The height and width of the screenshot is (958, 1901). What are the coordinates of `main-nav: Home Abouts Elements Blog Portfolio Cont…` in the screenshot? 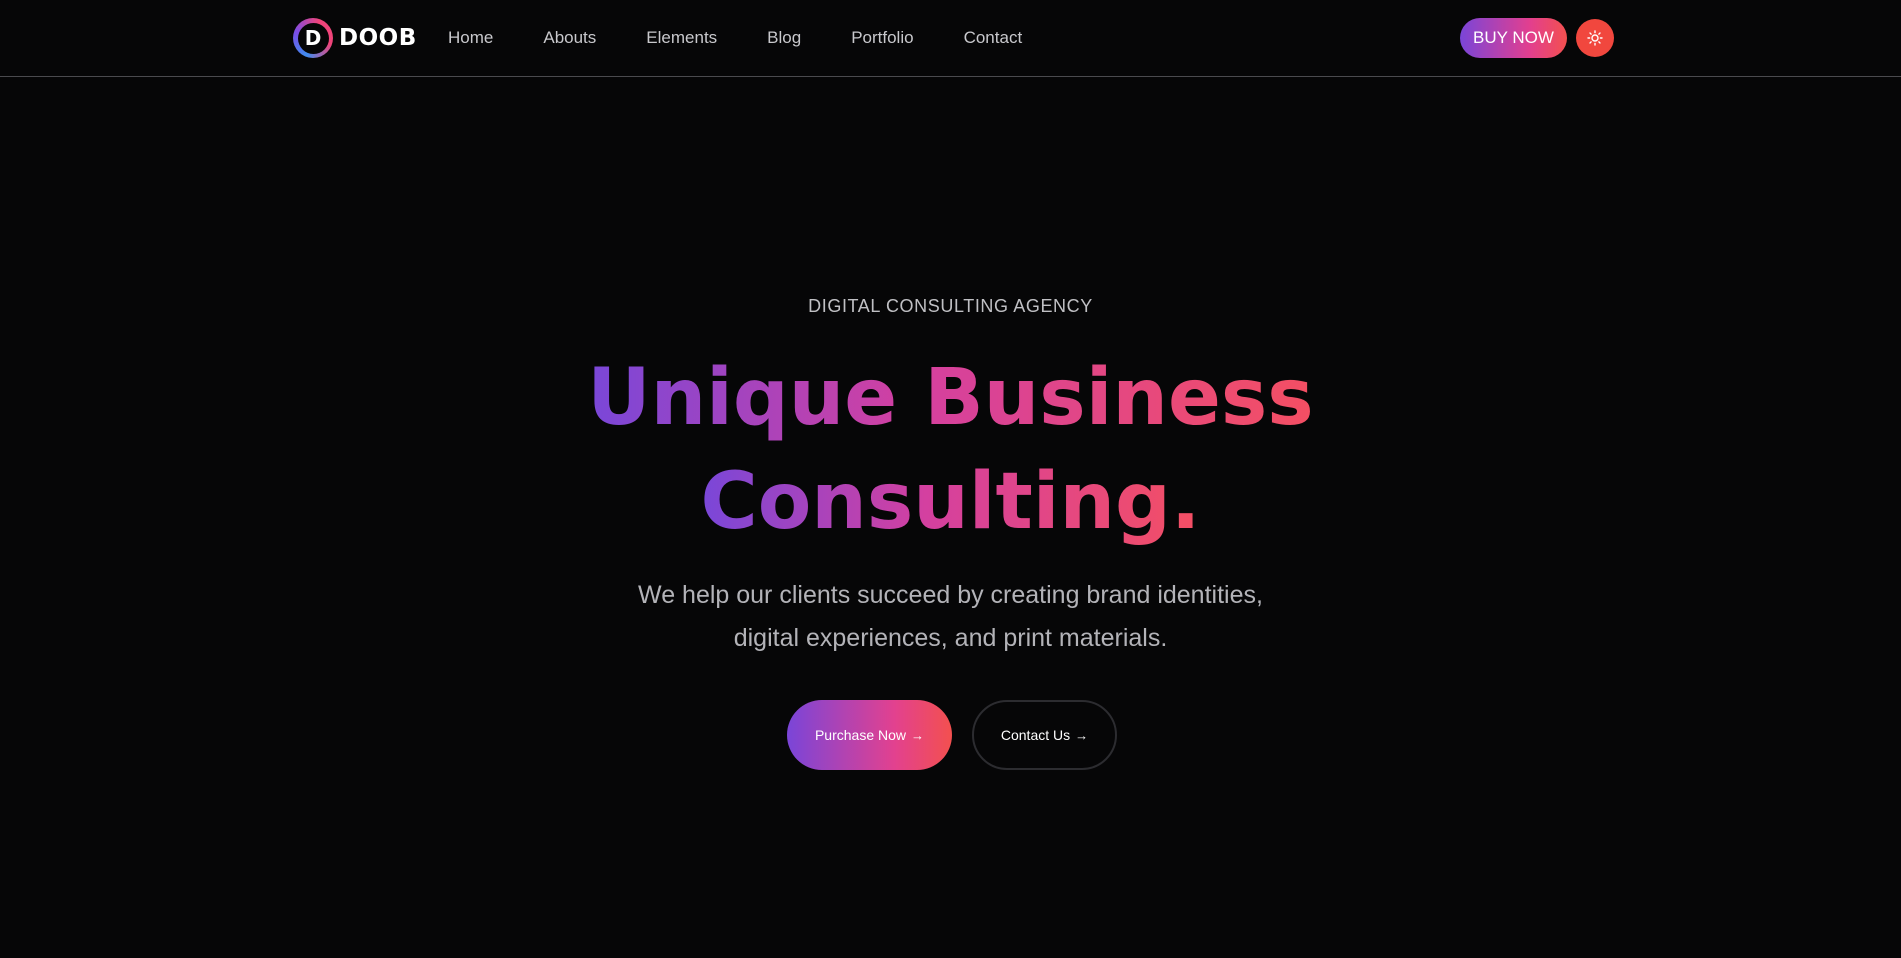 It's located at (760, 38).